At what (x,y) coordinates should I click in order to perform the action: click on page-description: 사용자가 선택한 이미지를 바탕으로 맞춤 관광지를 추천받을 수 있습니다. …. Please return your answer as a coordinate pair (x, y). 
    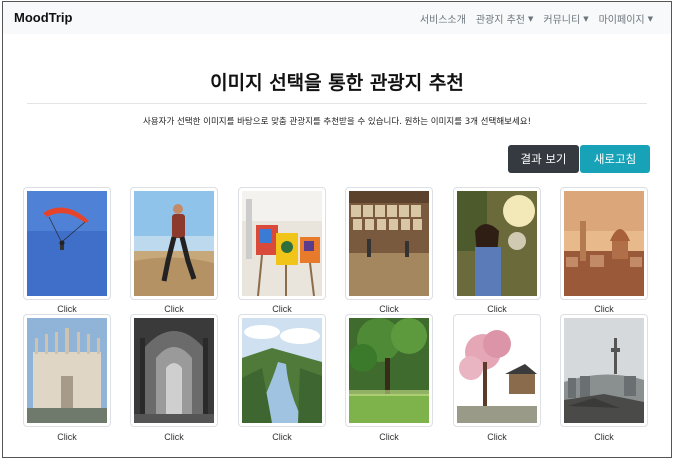
    Looking at the image, I should click on (337, 122).